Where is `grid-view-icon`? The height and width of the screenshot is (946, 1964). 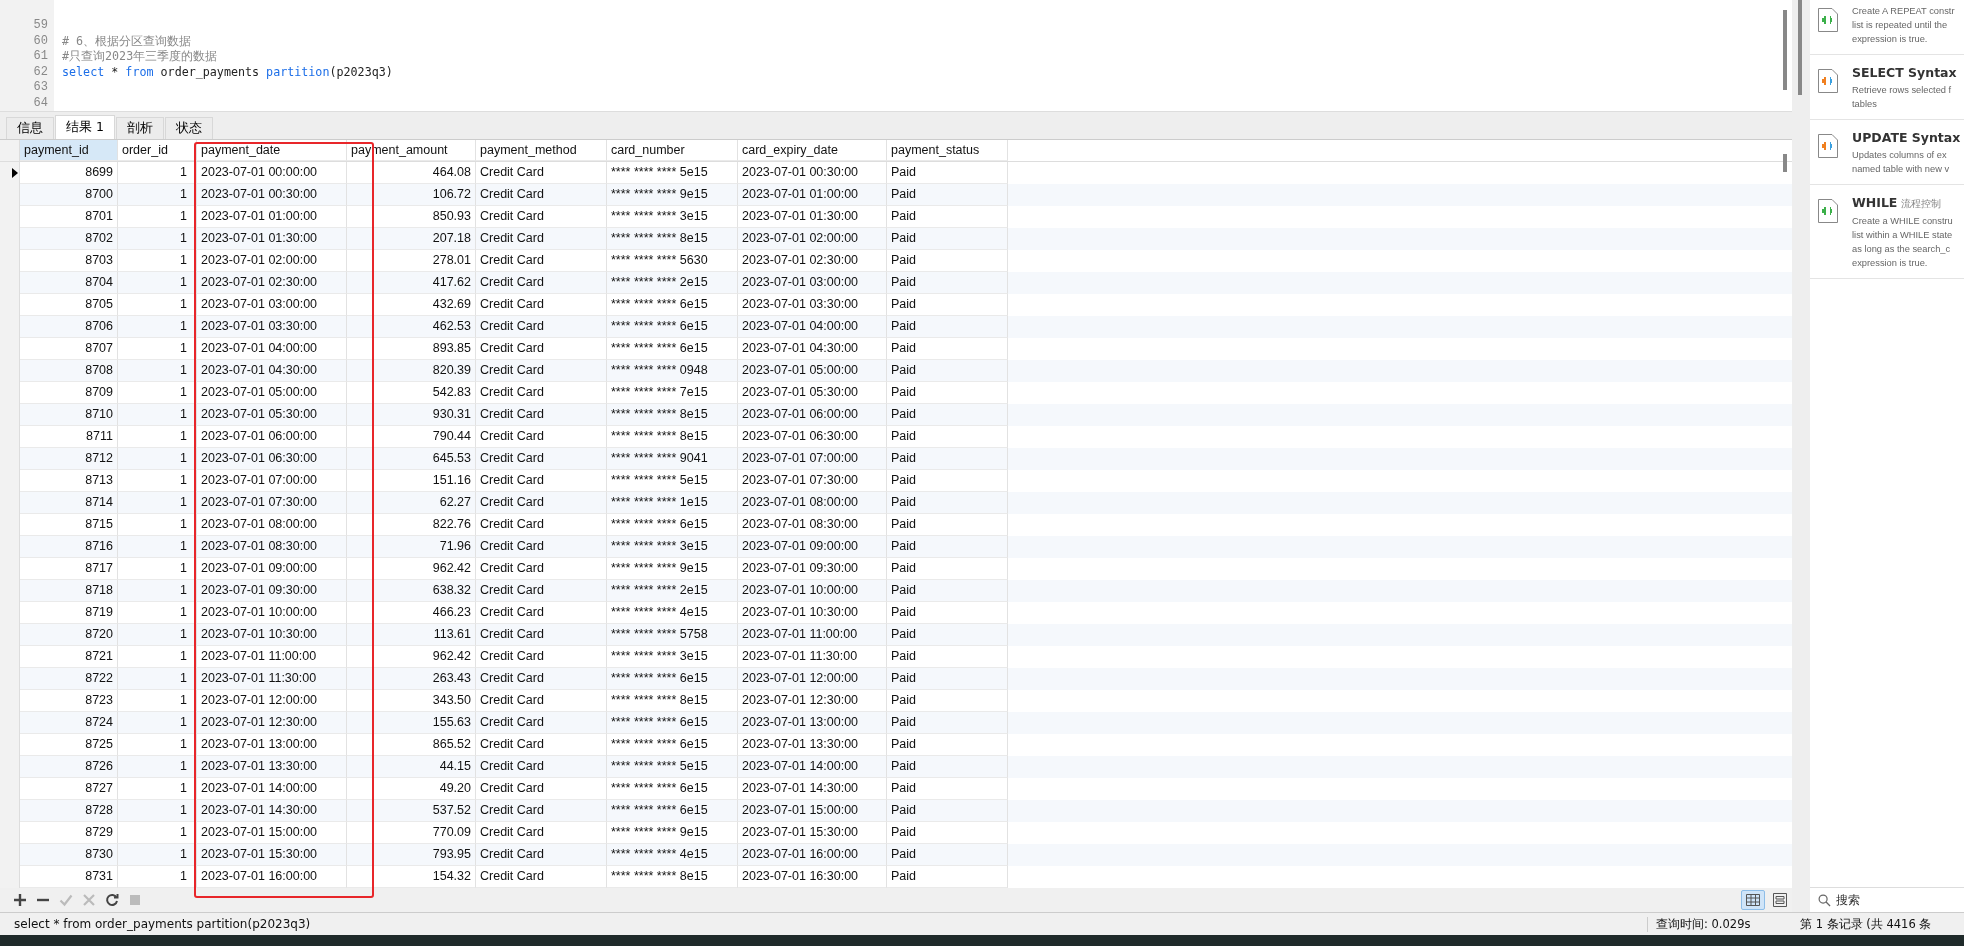
grid-view-icon is located at coordinates (1753, 900).